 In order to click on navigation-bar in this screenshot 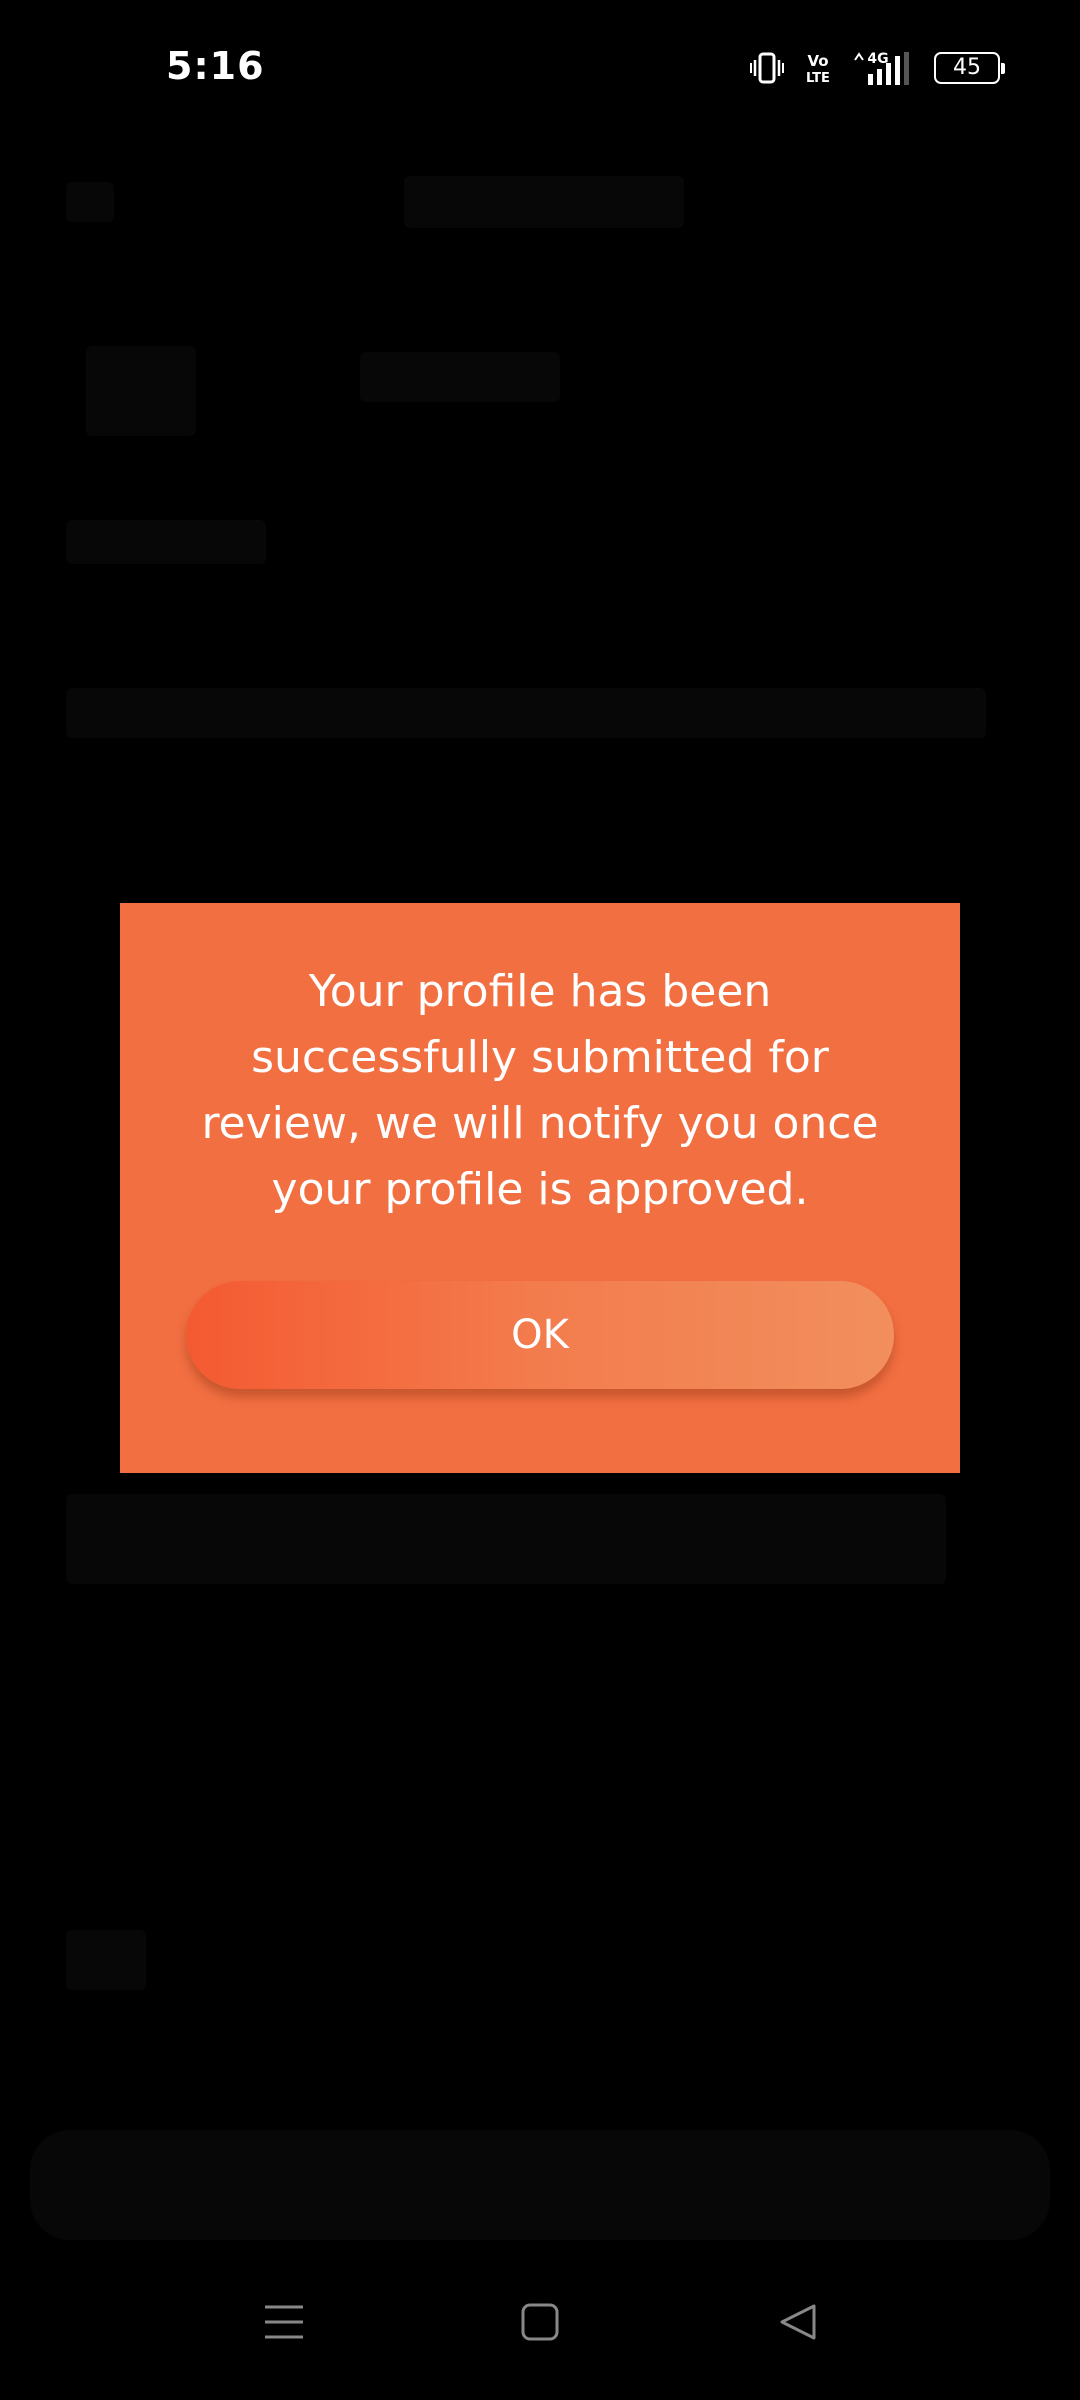, I will do `click(540, 2320)`.